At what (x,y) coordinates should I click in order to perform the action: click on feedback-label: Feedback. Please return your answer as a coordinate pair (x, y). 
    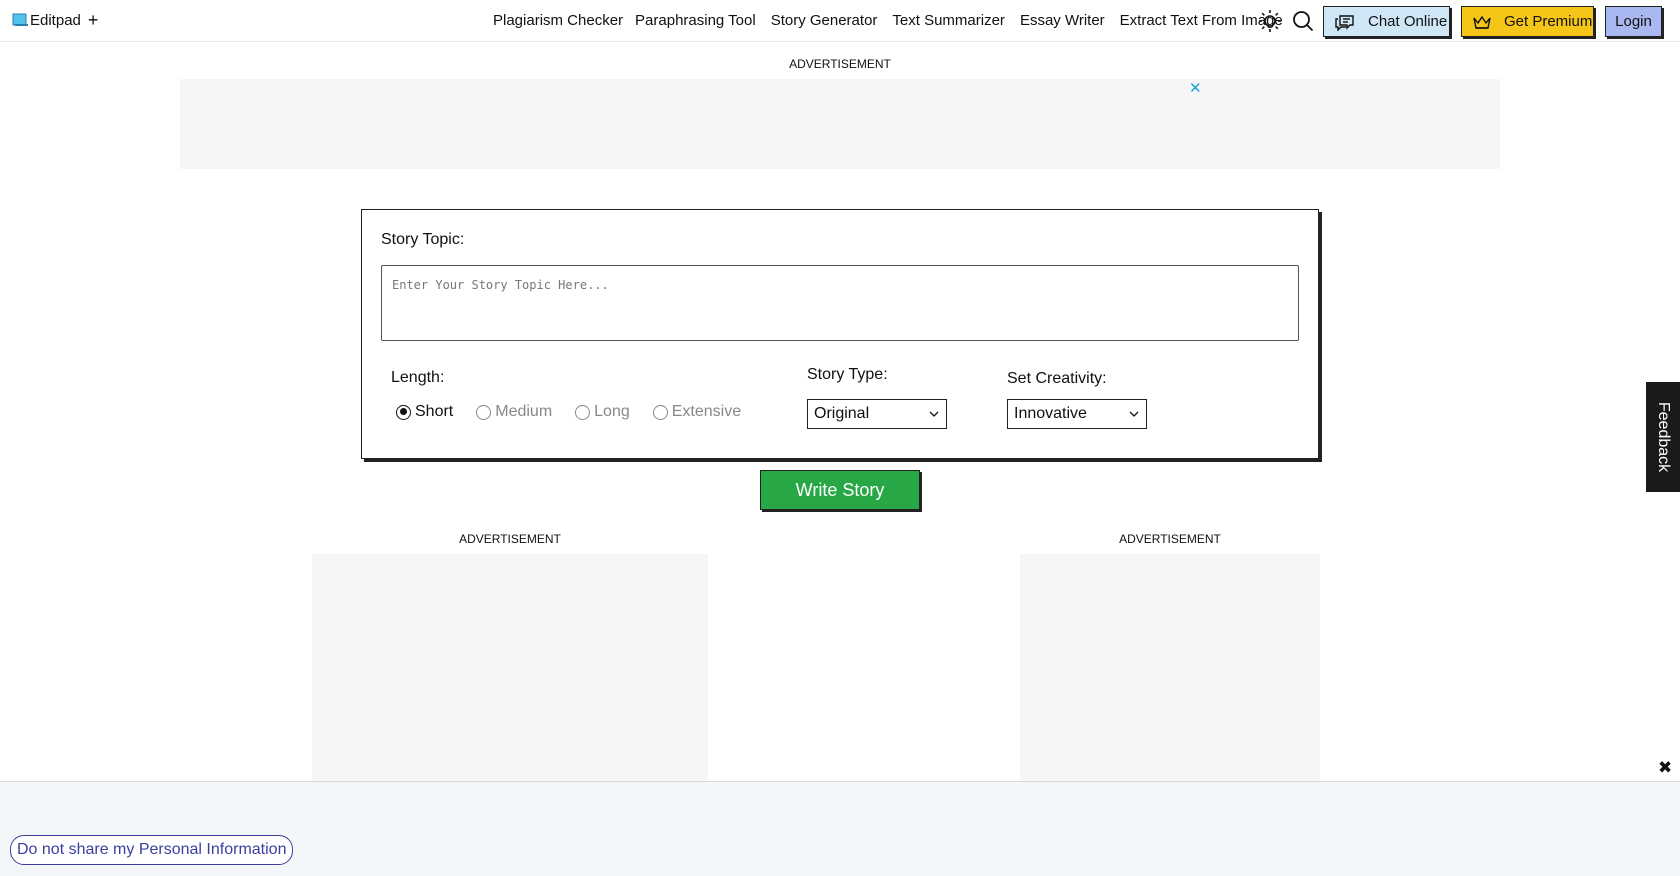
    Looking at the image, I should click on (1664, 437).